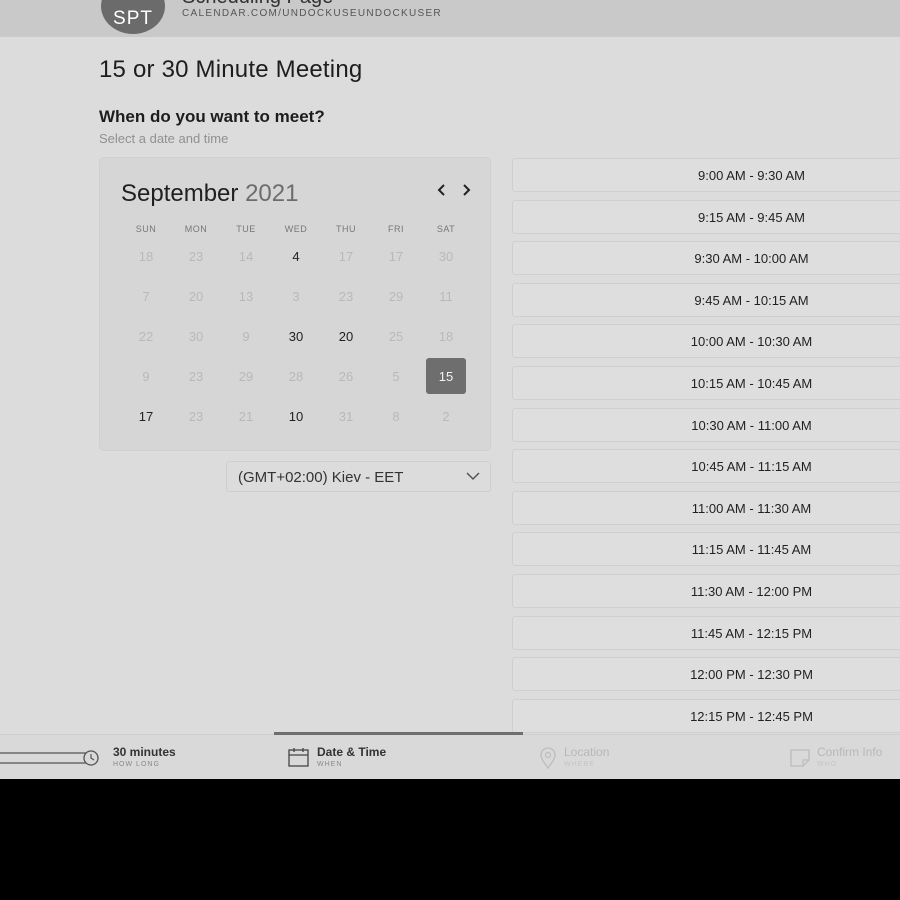 The height and width of the screenshot is (900, 900). I want to click on time-slot-button: 11:45 AM - 12:15 PM, so click(706, 632).